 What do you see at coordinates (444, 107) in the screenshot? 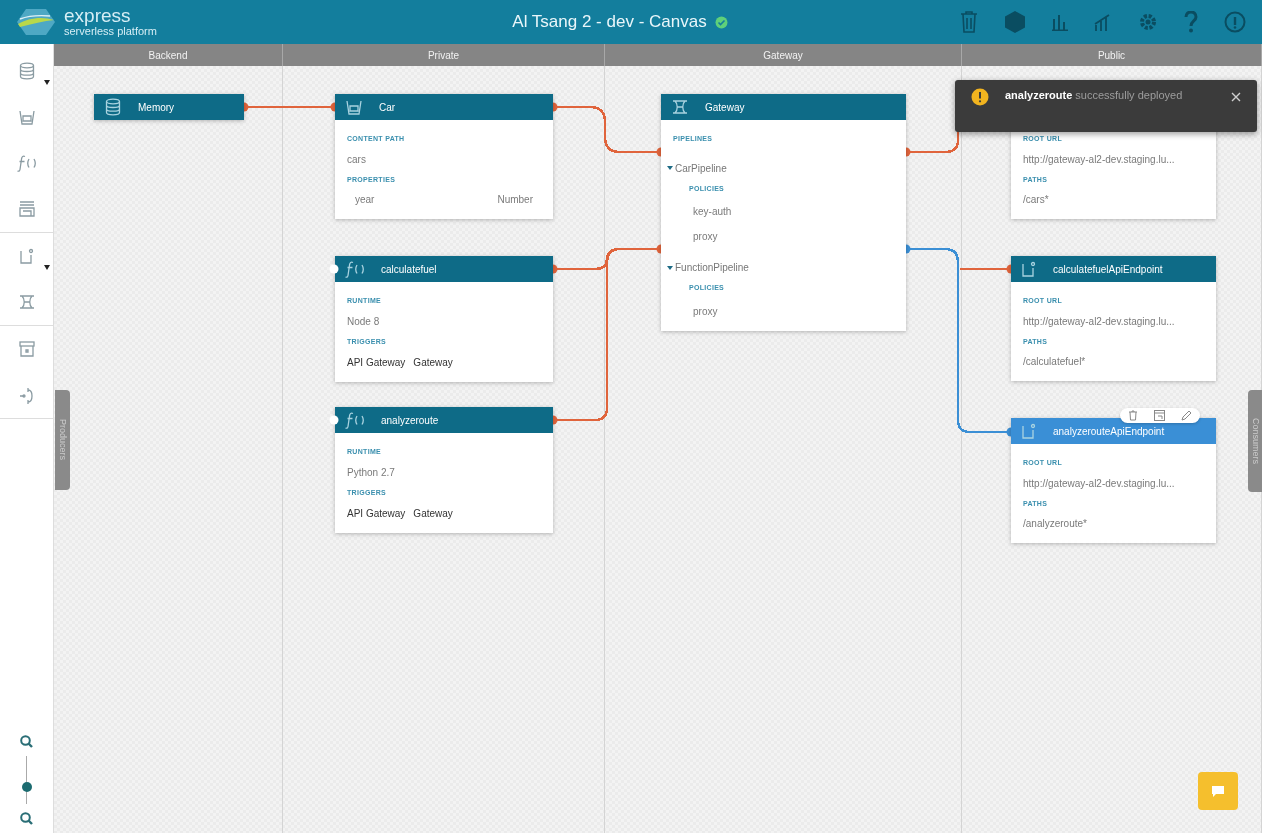
I see `node-header: Car` at bounding box center [444, 107].